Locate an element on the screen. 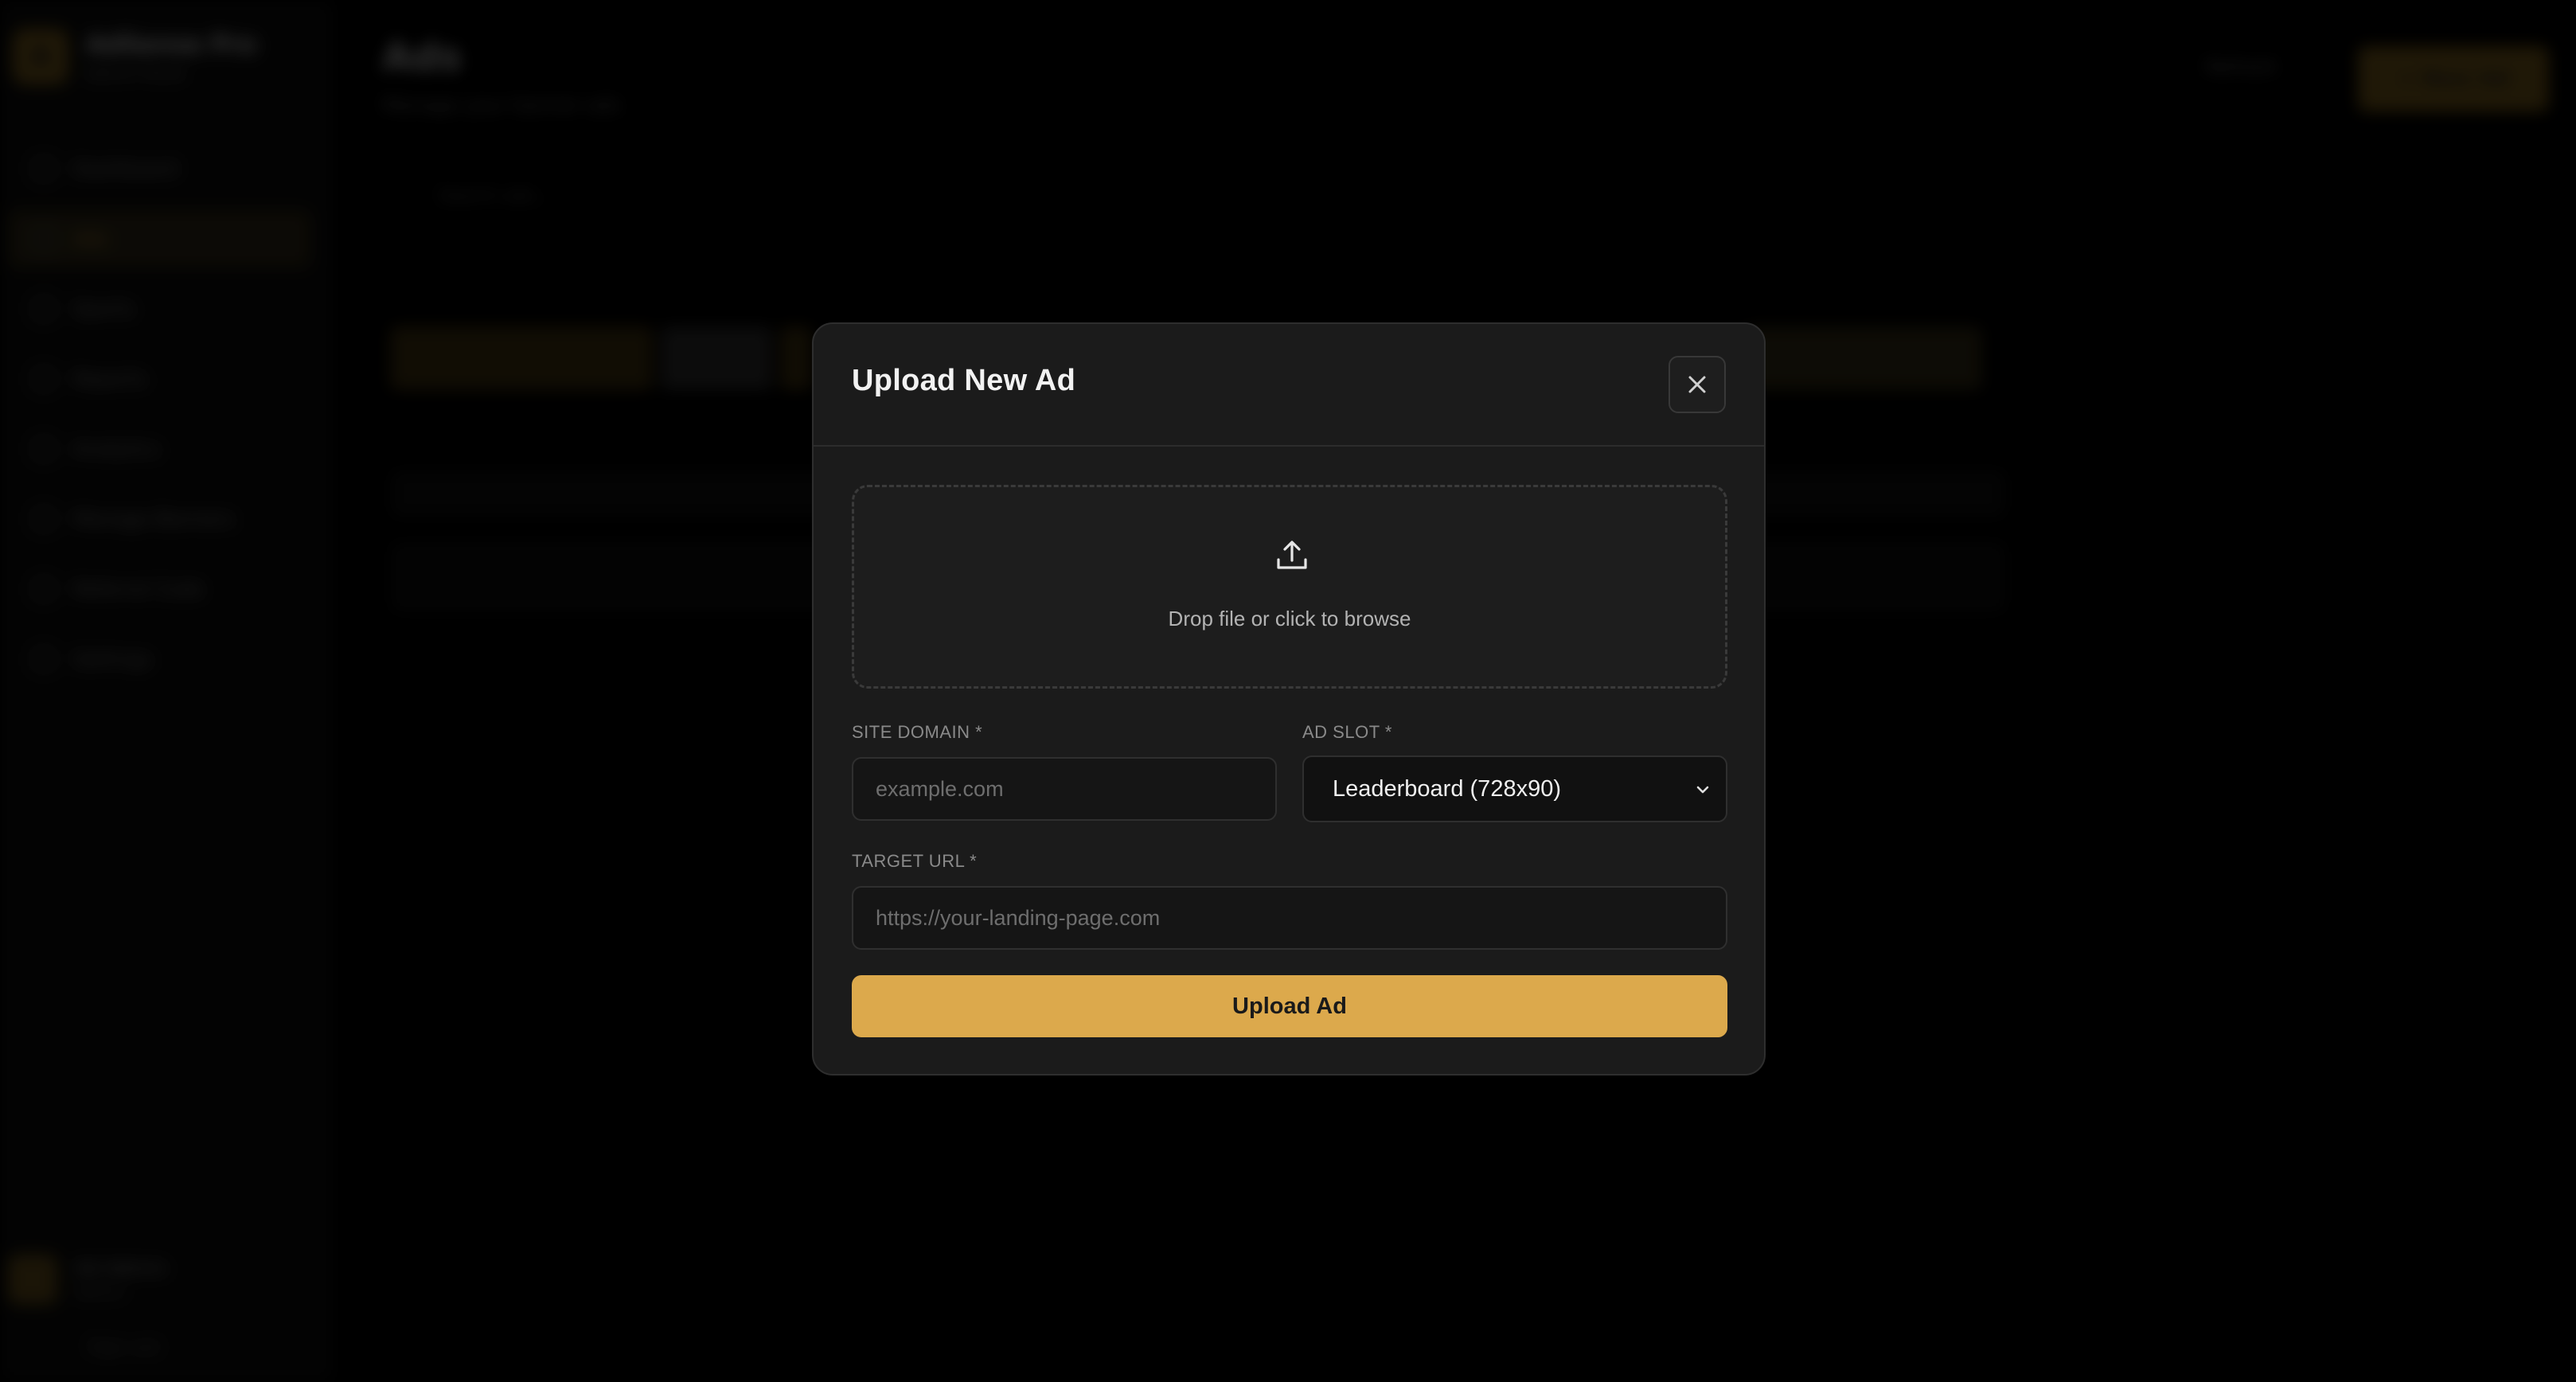 The height and width of the screenshot is (1382, 2576). ad-slot-selected-value: Leaderboard (728x90) is located at coordinates (1447, 788).